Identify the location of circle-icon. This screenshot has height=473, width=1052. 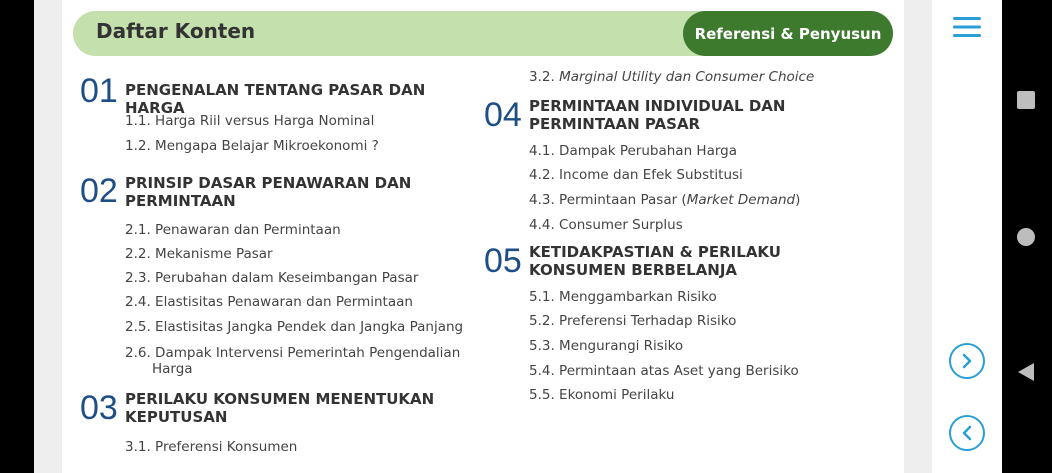
(1026, 237).